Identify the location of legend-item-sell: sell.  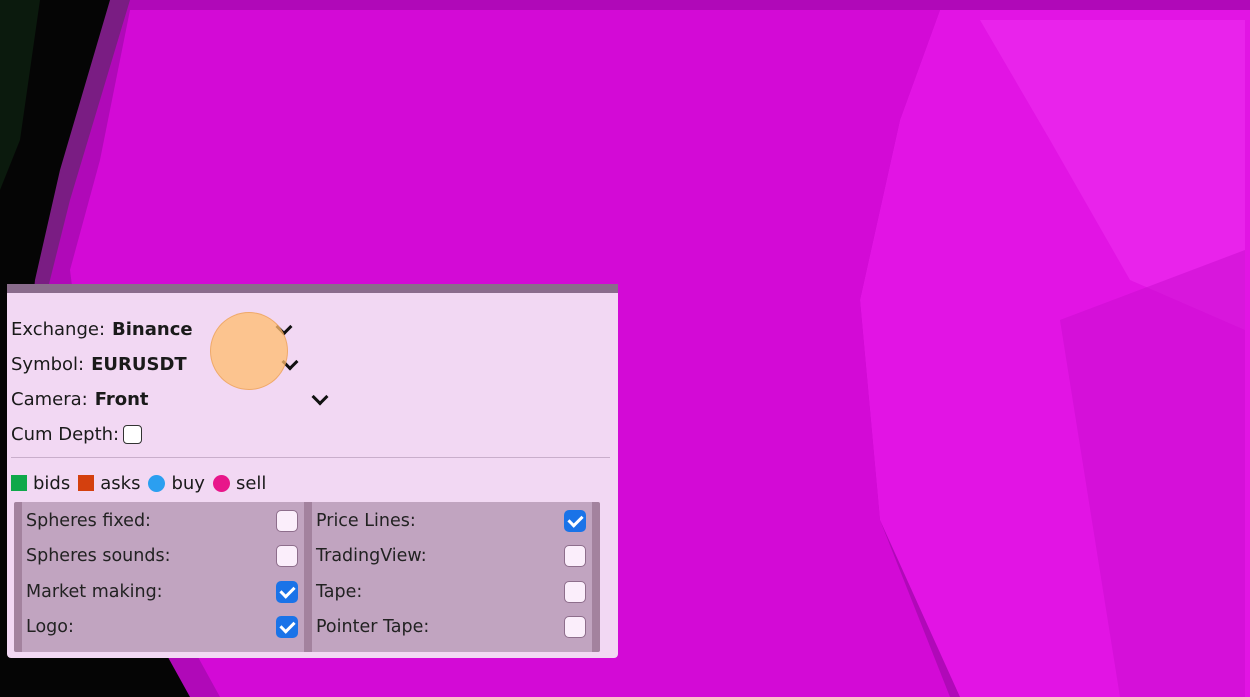
(239, 483).